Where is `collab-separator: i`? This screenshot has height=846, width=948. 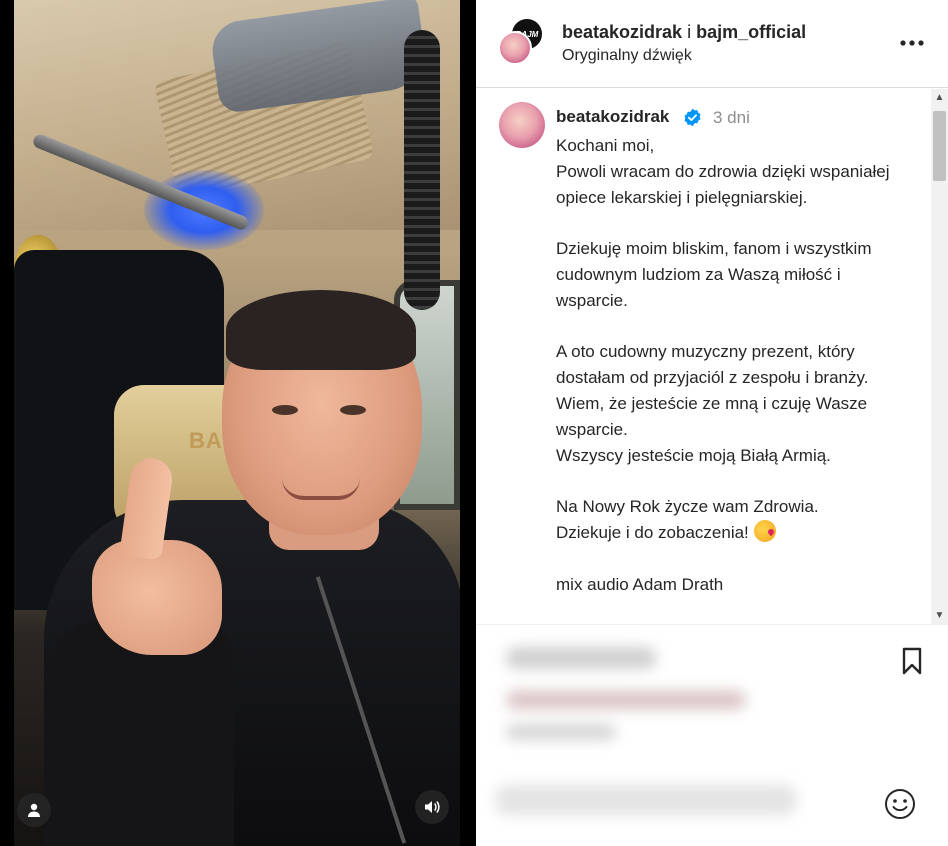
collab-separator: i is located at coordinates (689, 32).